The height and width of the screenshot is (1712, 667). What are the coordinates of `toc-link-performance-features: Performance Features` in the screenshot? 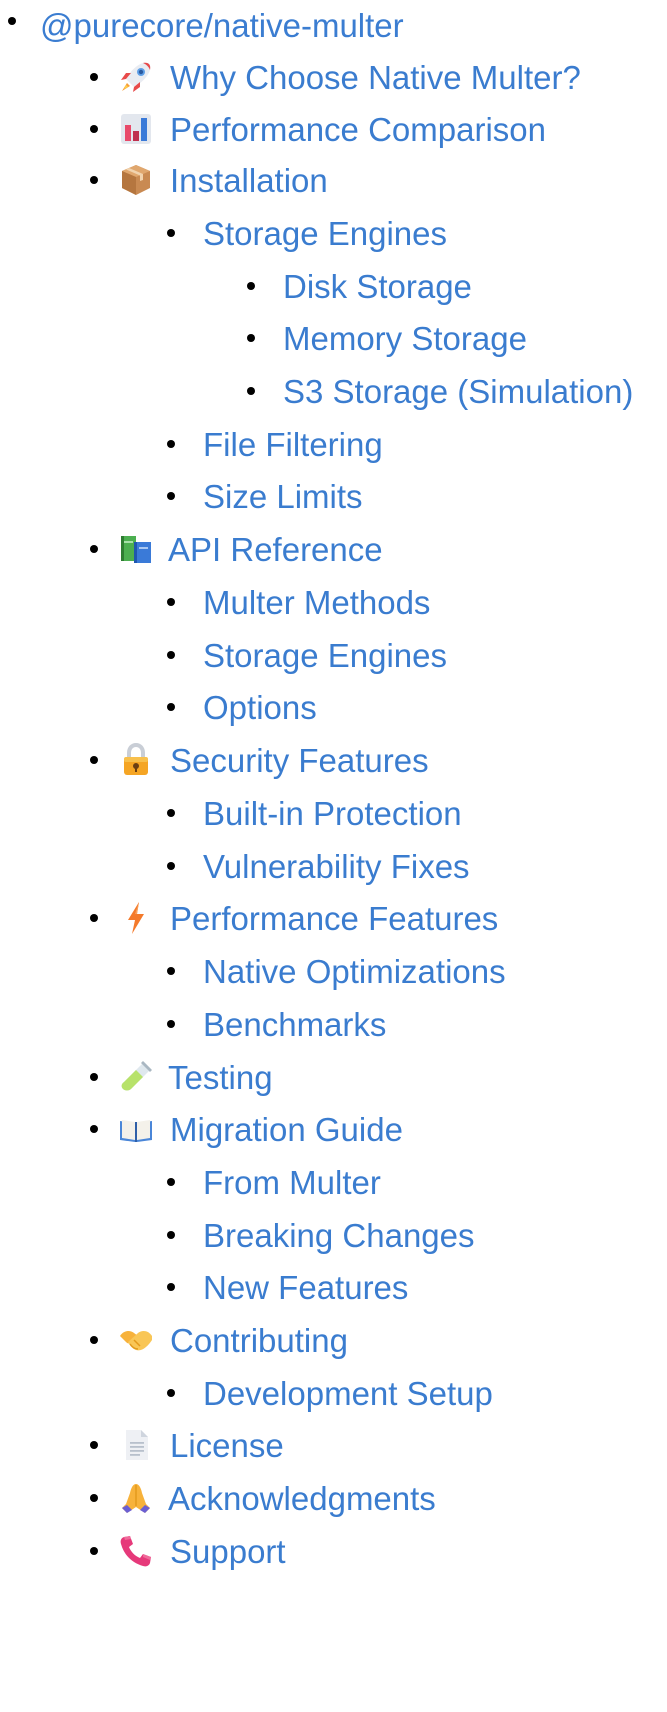 It's located at (308, 918).